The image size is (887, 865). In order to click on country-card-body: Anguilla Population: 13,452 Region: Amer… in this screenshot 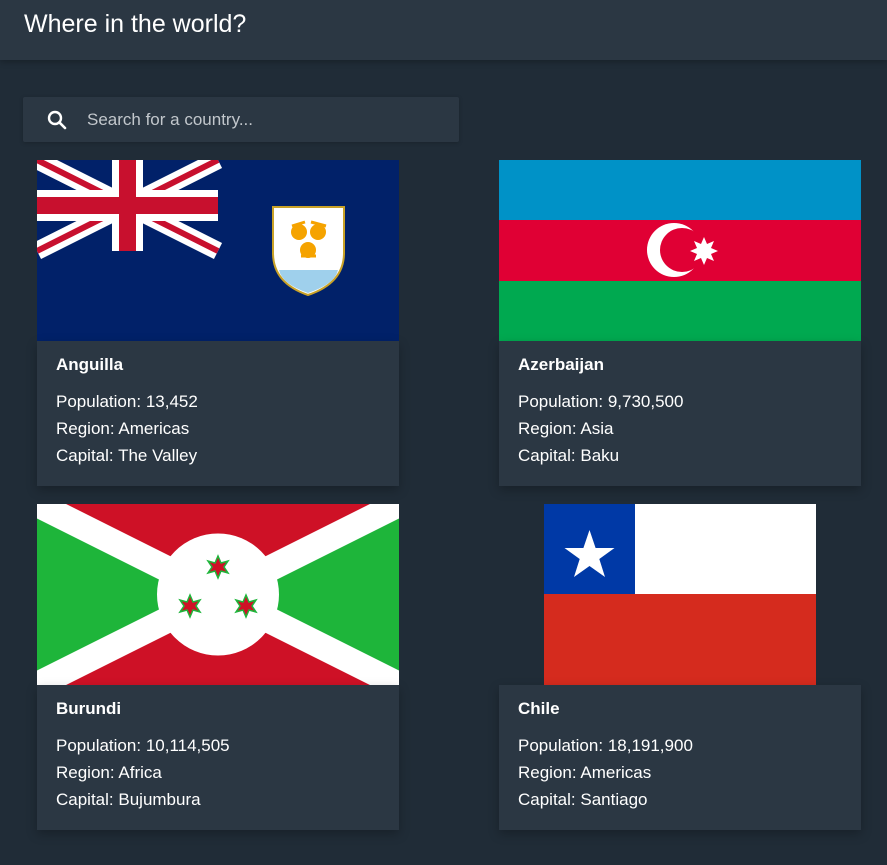, I will do `click(218, 413)`.